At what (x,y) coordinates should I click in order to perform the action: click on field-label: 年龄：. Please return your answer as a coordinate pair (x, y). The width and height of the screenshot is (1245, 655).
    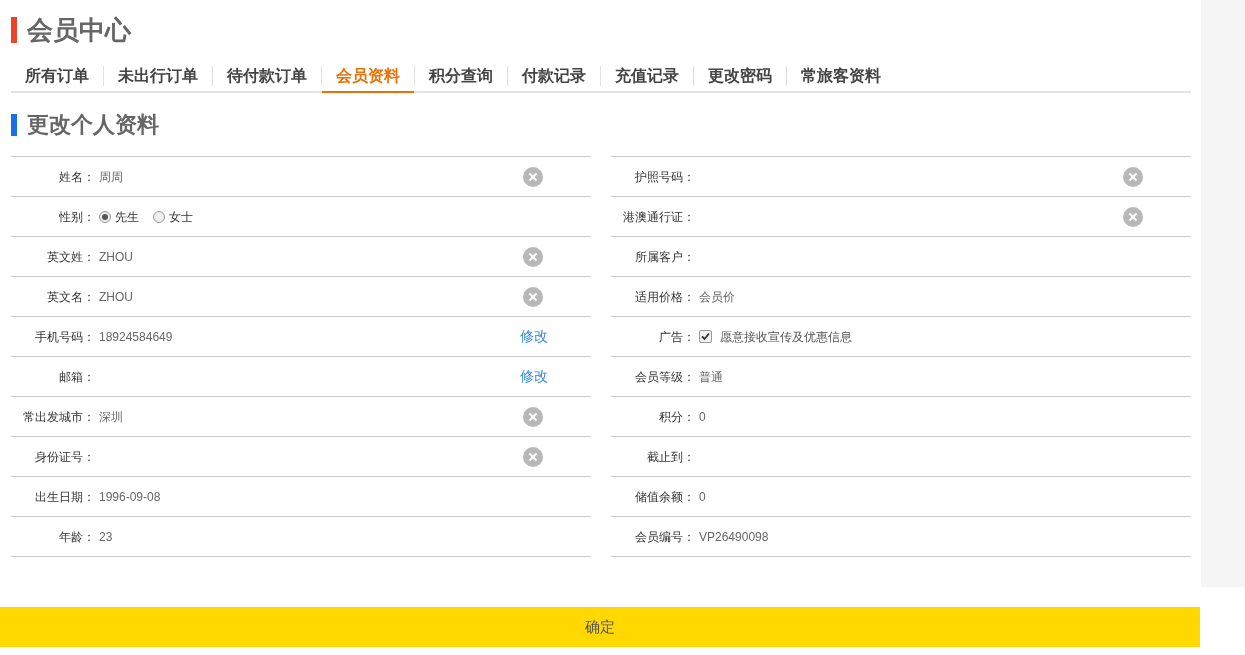
    Looking at the image, I should click on (76, 537).